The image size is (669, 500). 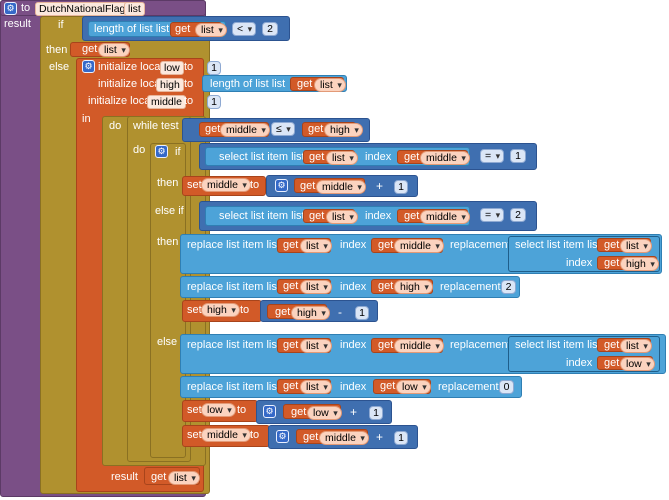 I want to click on procedure-name-field: DutchNationalFlag, so click(x=82, y=9).